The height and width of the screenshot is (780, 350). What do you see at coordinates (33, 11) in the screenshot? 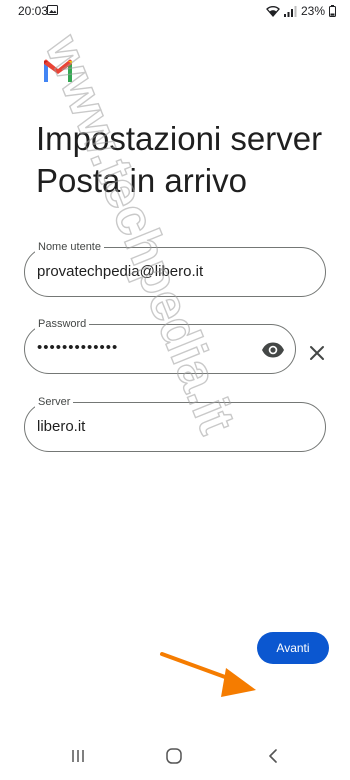
I see `status-time: 20:03` at bounding box center [33, 11].